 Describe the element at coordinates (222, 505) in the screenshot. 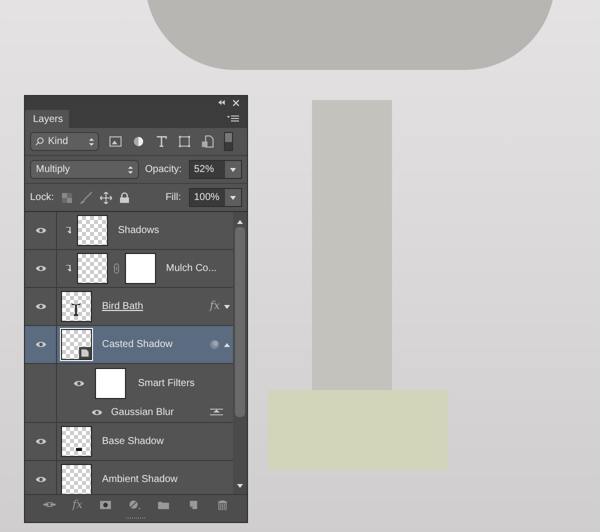

I see `trash-icon` at that location.